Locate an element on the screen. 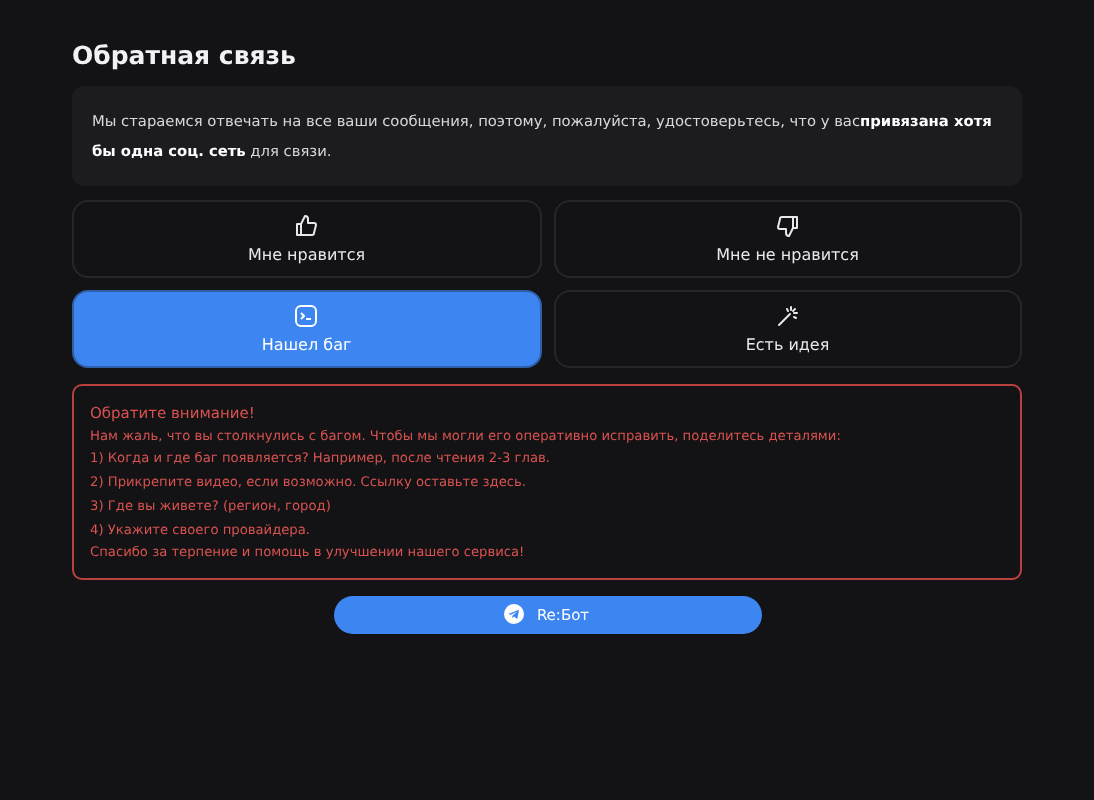  option-button: Мне не нравится is located at coordinates (787, 239).